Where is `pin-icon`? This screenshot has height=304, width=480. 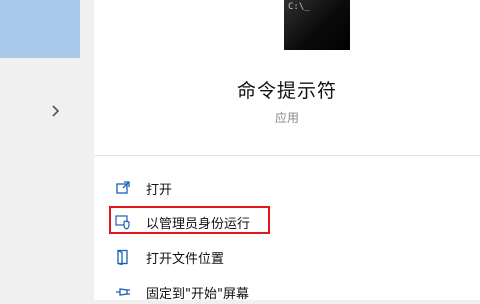 pin-icon is located at coordinates (123, 292).